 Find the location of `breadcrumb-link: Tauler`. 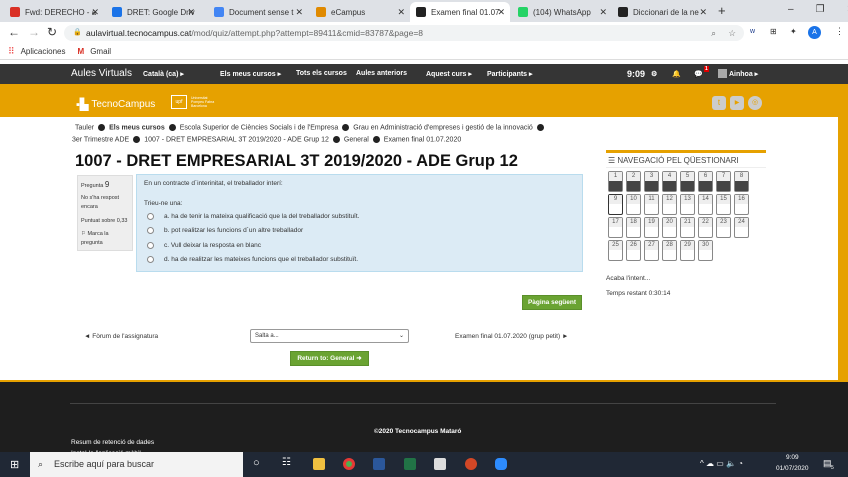

breadcrumb-link: Tauler is located at coordinates (84, 127).